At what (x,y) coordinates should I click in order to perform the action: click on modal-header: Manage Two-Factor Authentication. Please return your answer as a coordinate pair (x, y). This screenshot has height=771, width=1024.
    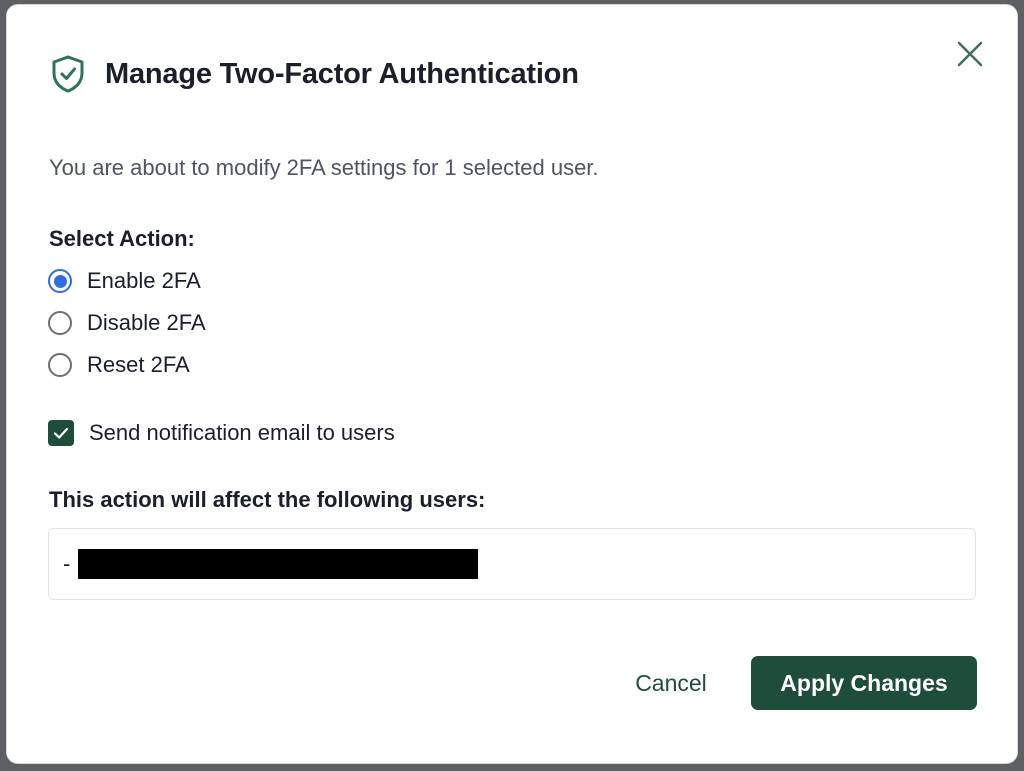
    Looking at the image, I should click on (315, 74).